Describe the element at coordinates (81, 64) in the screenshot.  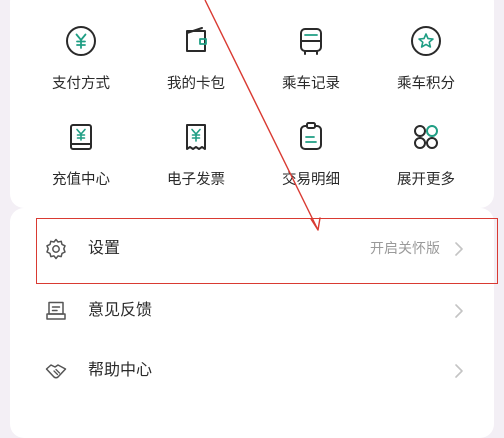
I see `grid-item-payment-method: 支付方式` at that location.